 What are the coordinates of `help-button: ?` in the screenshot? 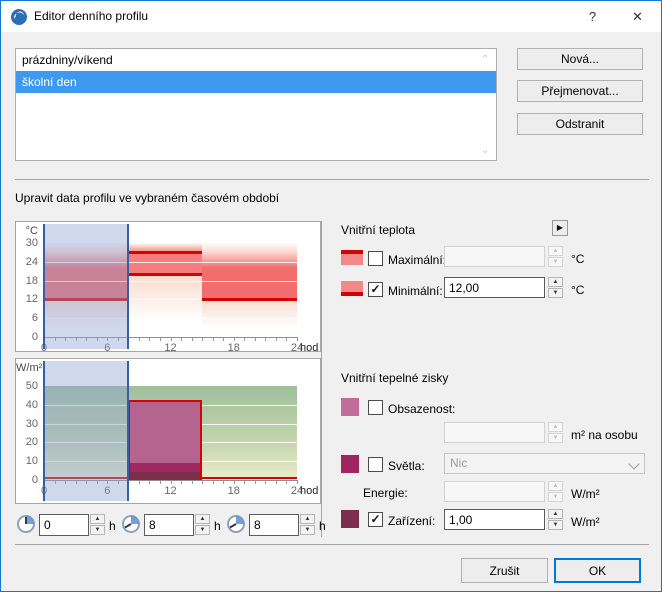 It's located at (592, 16).